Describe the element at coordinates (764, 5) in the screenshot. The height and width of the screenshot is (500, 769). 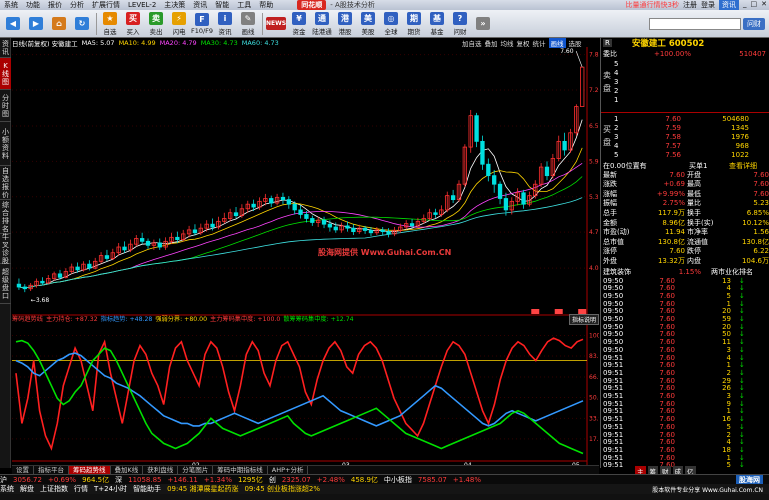
I see `close-button: ✕` at that location.